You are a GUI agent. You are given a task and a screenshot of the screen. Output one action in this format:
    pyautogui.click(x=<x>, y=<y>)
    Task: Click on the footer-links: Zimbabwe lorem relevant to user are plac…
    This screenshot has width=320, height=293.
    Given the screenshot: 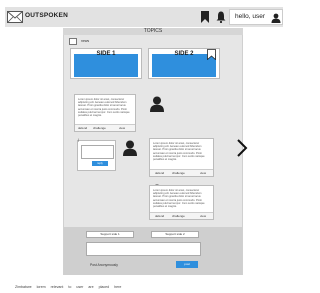 What is the action you would take?
    pyautogui.click(x=70, y=287)
    